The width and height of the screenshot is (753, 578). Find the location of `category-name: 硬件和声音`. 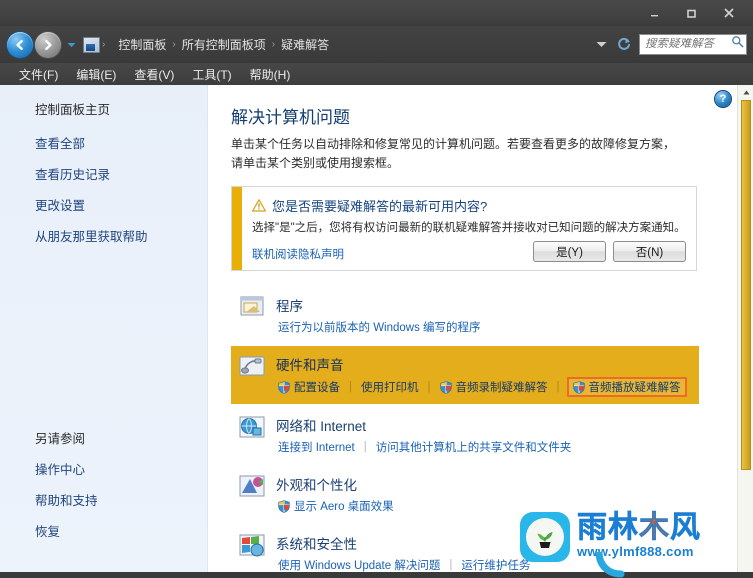

category-name: 硬件和声音 is located at coordinates (484, 364).